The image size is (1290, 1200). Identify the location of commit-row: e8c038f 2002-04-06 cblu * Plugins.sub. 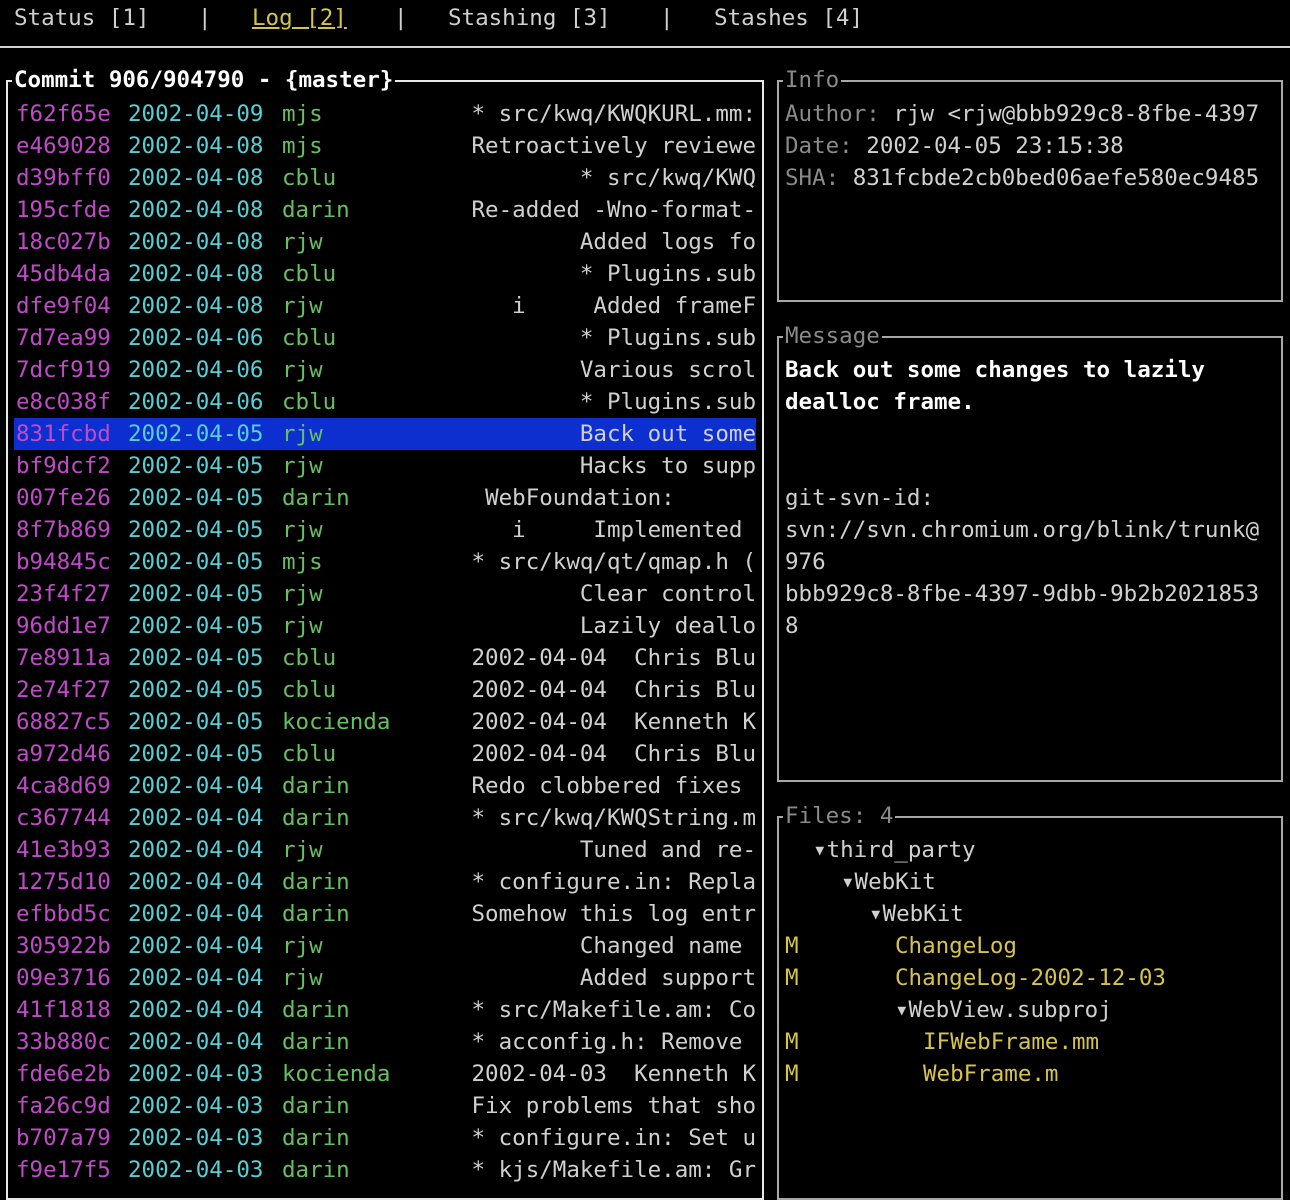
(385, 402).